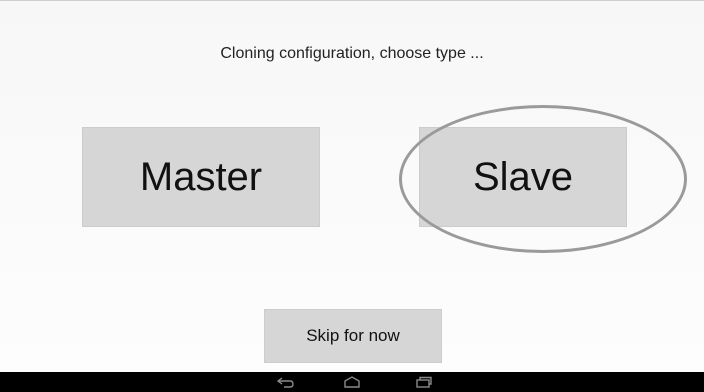 The image size is (704, 392). Describe the element at coordinates (286, 382) in the screenshot. I see `back-icon` at that location.